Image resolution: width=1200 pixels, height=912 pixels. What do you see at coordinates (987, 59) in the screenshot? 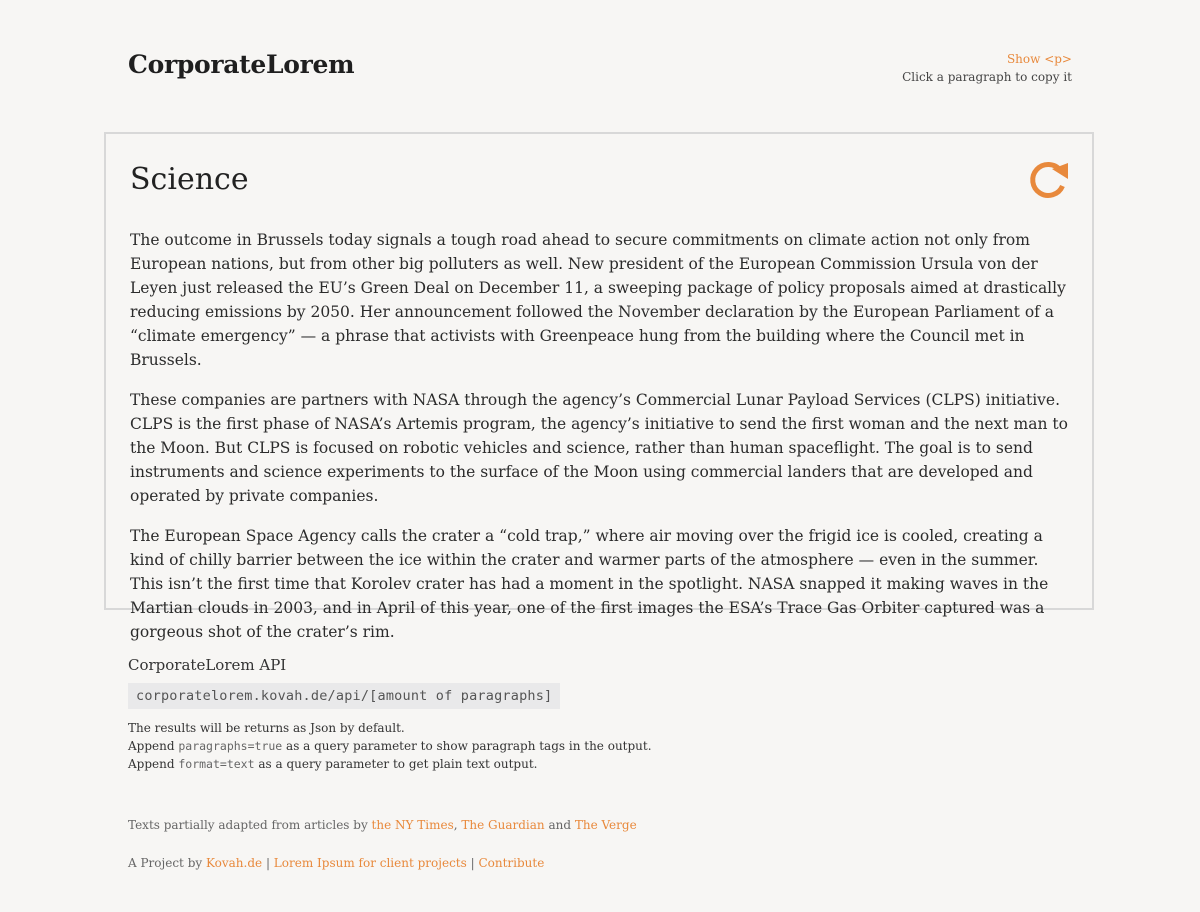
I see `show-p-toggle: Show <p>` at bounding box center [987, 59].